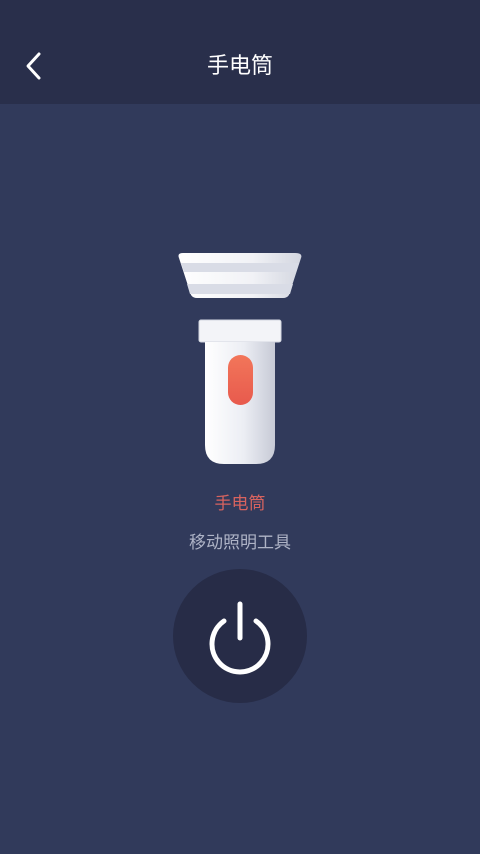  What do you see at coordinates (240, 52) in the screenshot?
I see `top-bar: 手电筒` at bounding box center [240, 52].